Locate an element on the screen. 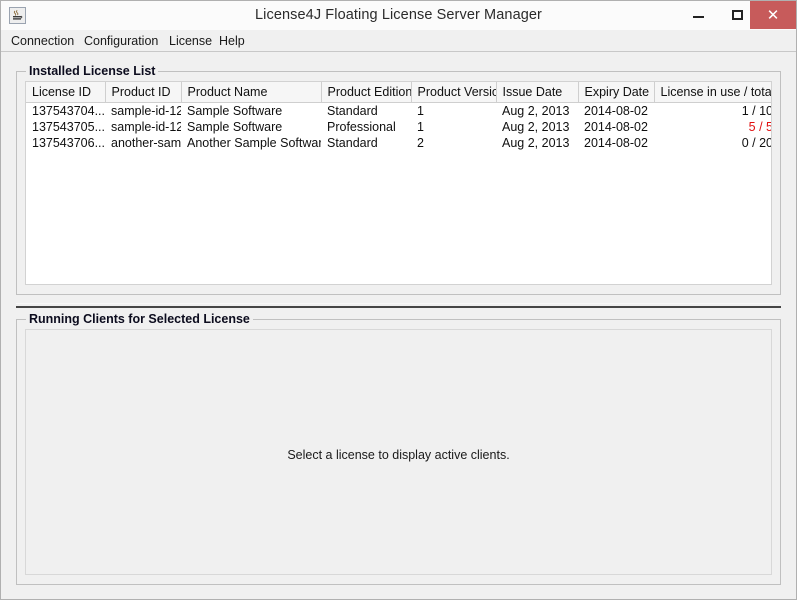  cell-license-in-use: 5 / 5 is located at coordinates (760, 127).